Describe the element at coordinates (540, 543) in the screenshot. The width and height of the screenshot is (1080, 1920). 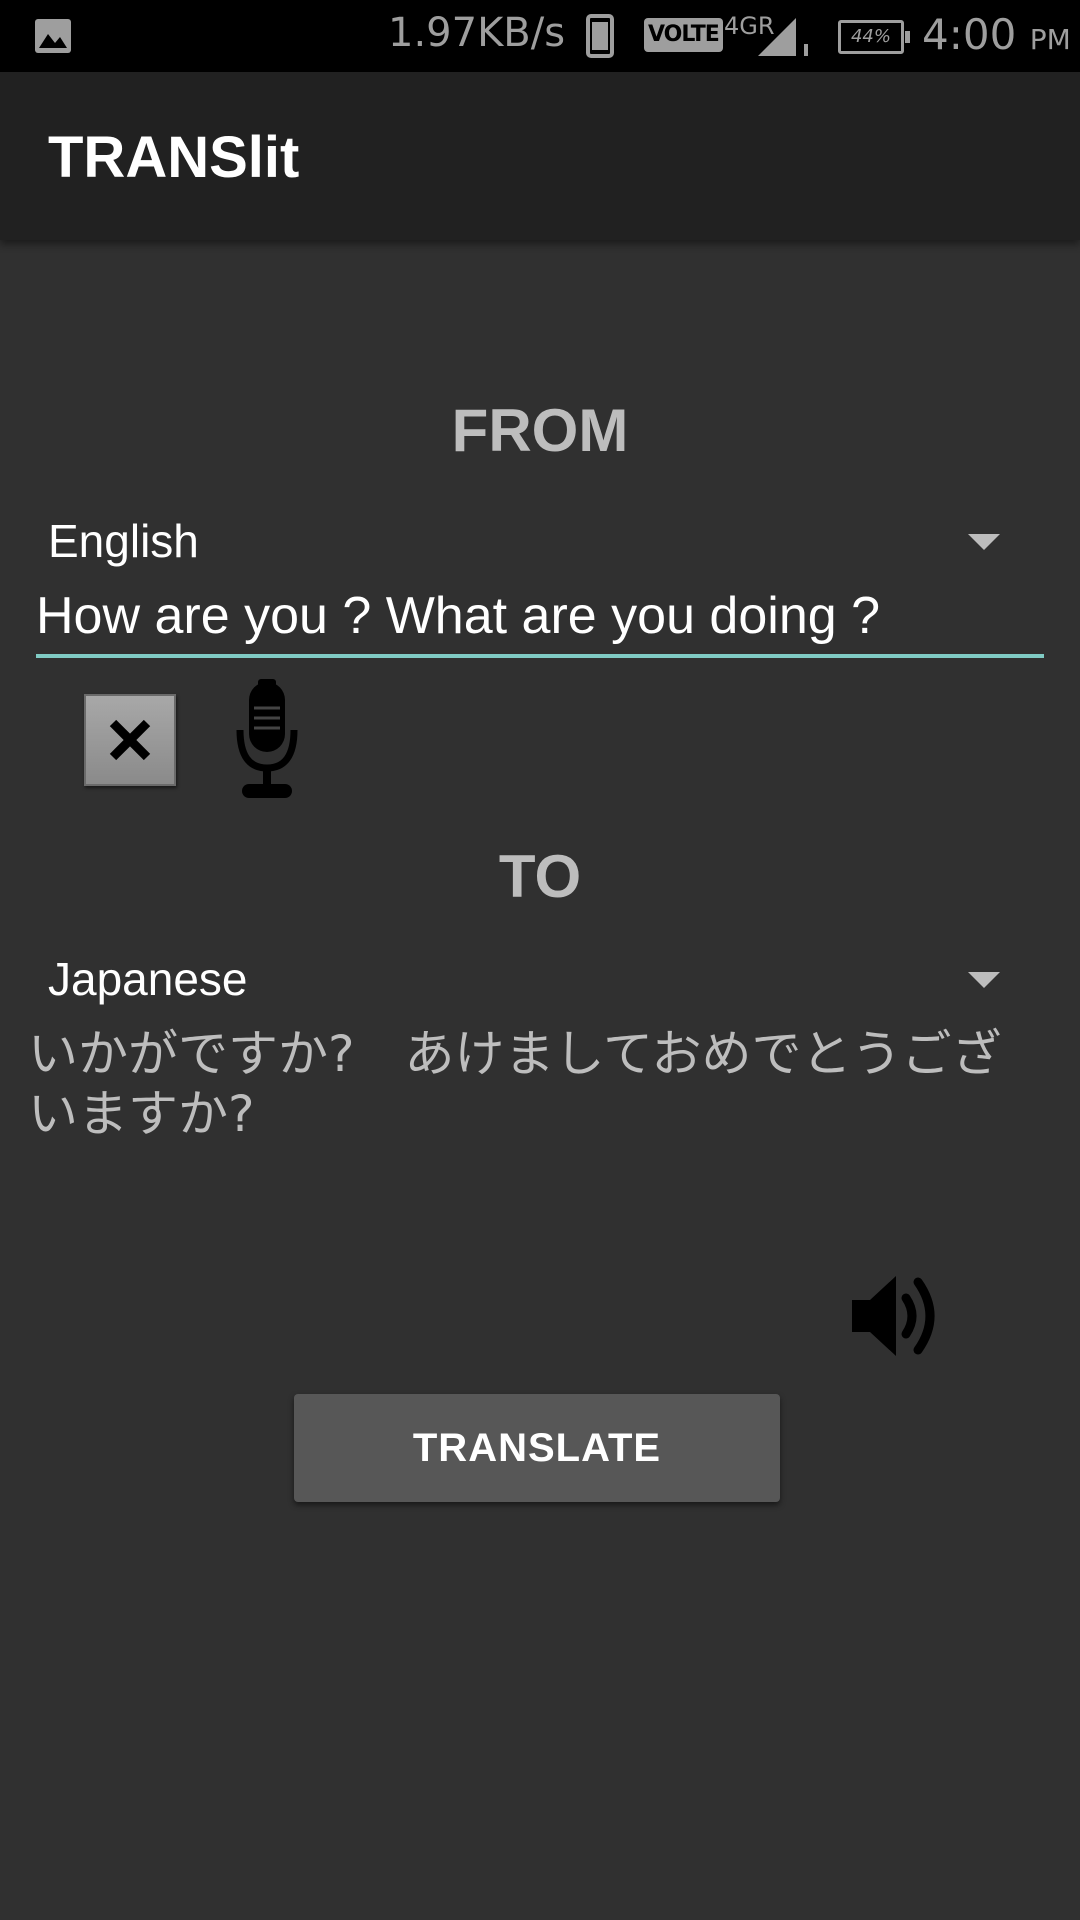
I see `from-language-spinner: English` at that location.